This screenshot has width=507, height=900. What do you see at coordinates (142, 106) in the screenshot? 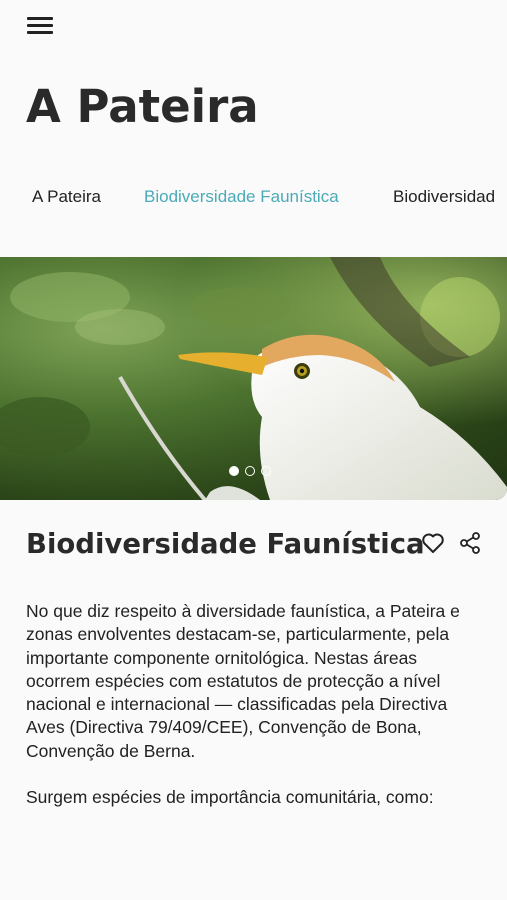
I see `page-title: A Pateira` at bounding box center [142, 106].